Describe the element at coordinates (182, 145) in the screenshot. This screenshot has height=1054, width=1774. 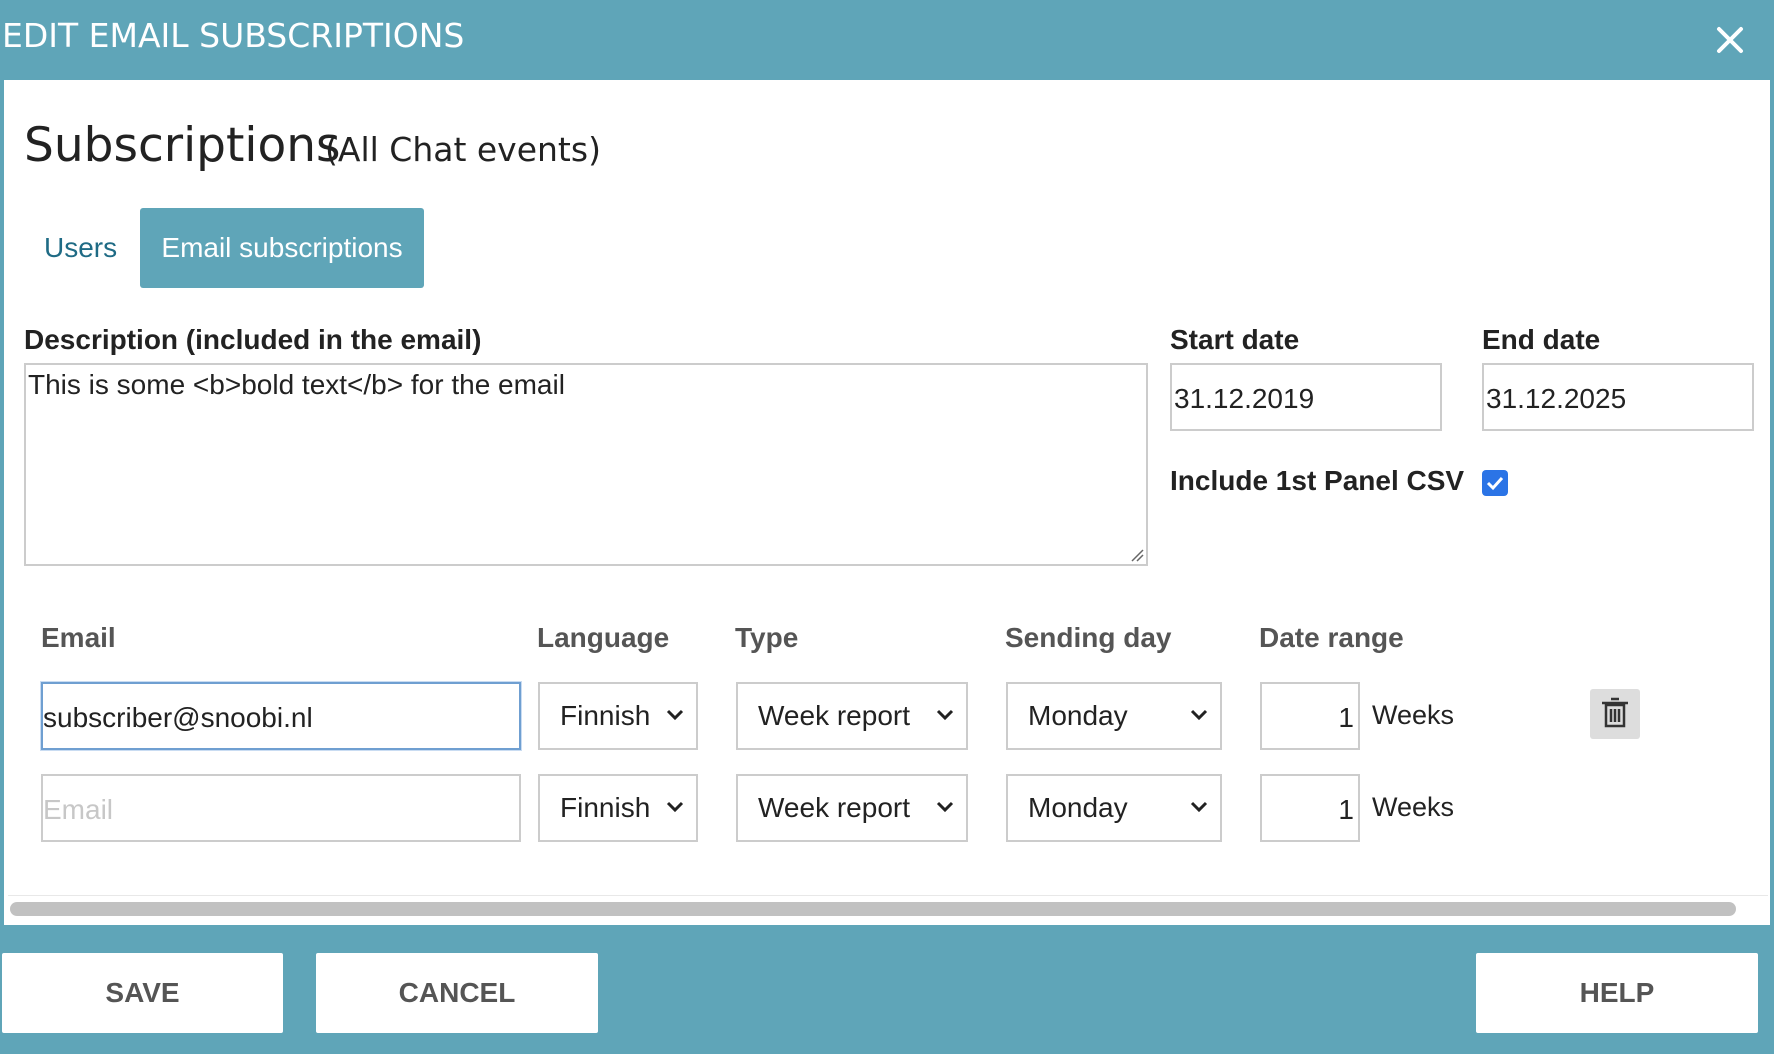
I see `page-title: Subscriptions` at that location.